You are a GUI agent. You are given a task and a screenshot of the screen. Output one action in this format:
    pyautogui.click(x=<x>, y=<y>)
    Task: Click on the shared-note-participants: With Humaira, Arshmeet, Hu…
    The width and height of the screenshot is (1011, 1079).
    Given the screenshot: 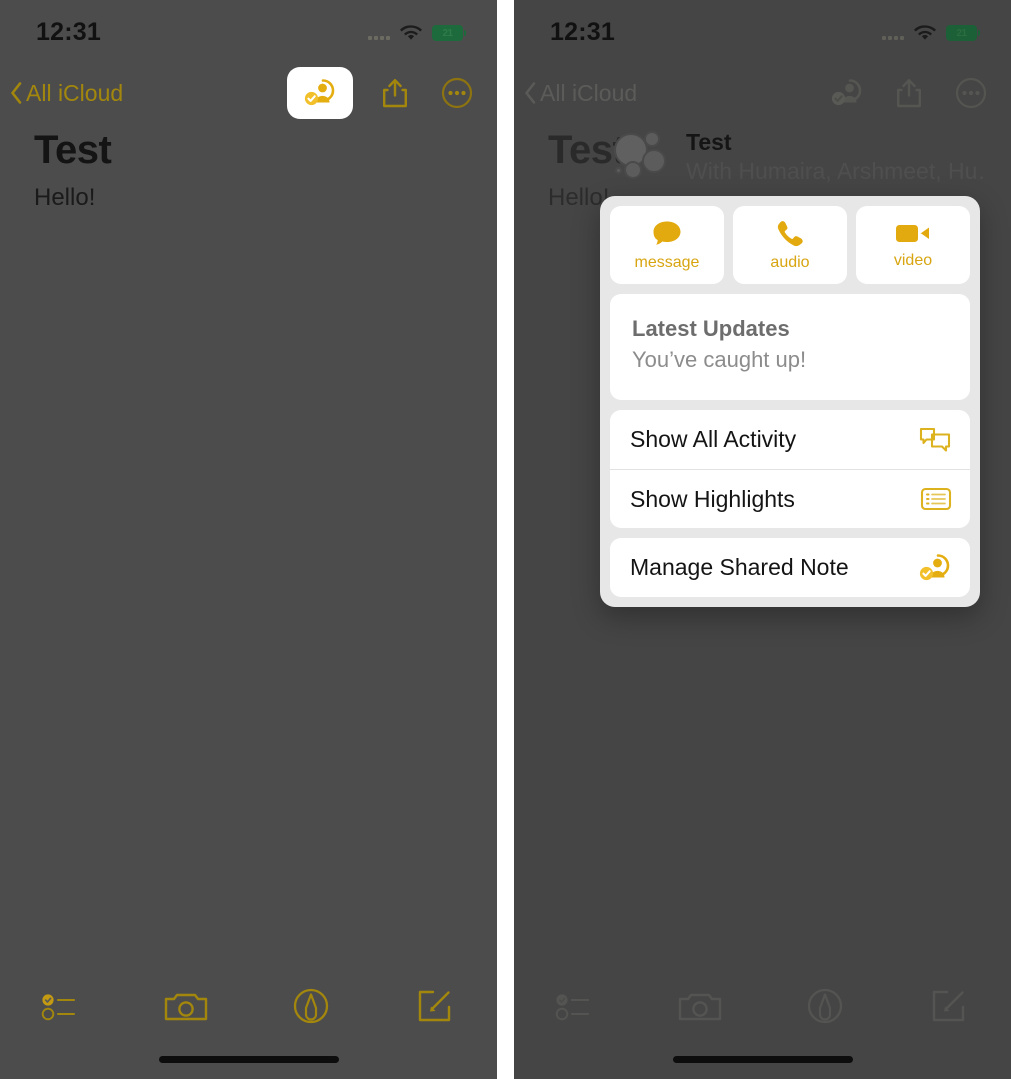 What is the action you would take?
    pyautogui.click(x=835, y=171)
    